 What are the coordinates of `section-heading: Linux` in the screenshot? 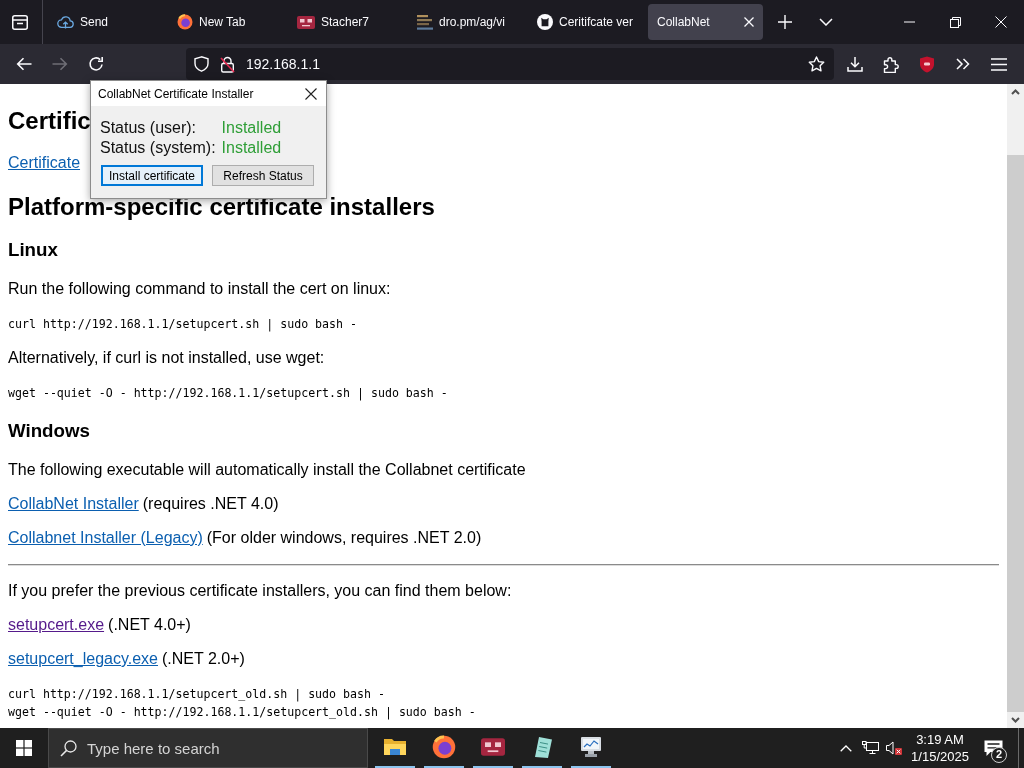 It's located at (33, 249).